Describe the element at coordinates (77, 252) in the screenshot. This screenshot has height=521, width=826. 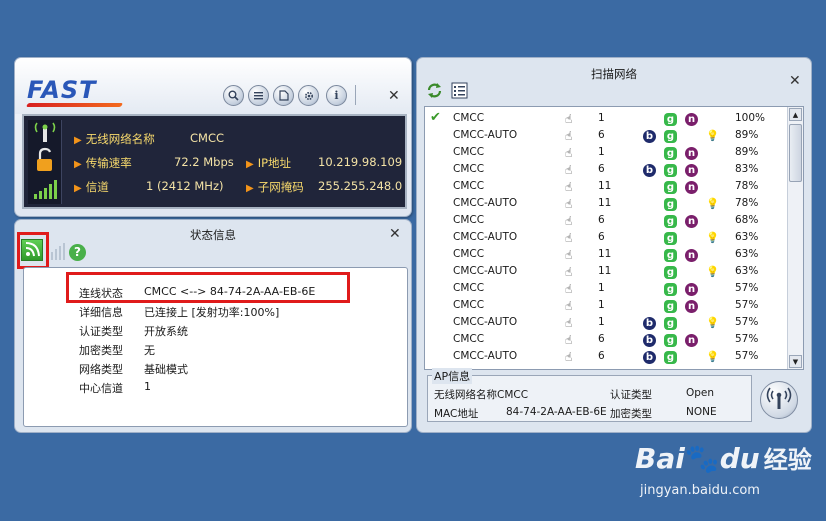
I see `help-icon: ?` at that location.